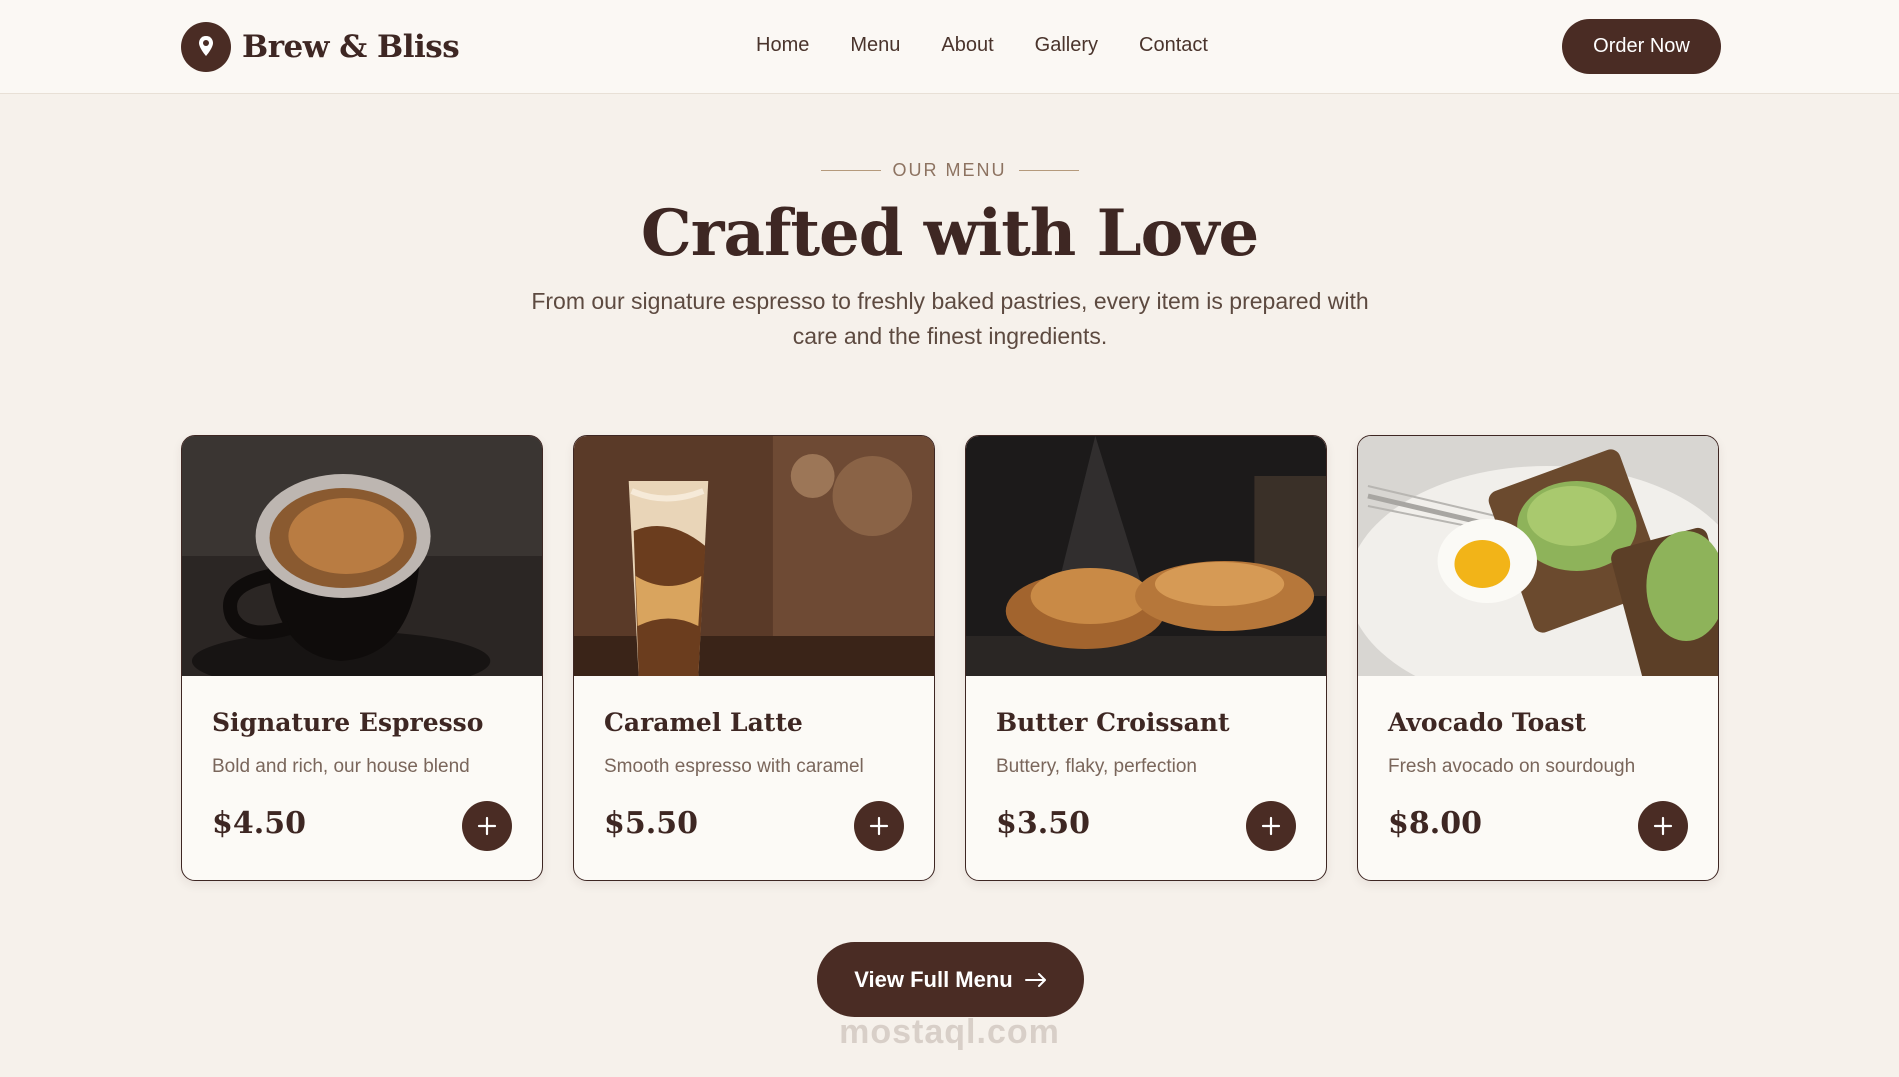 Image resolution: width=1899 pixels, height=1077 pixels. I want to click on pin-icon, so click(206, 47).